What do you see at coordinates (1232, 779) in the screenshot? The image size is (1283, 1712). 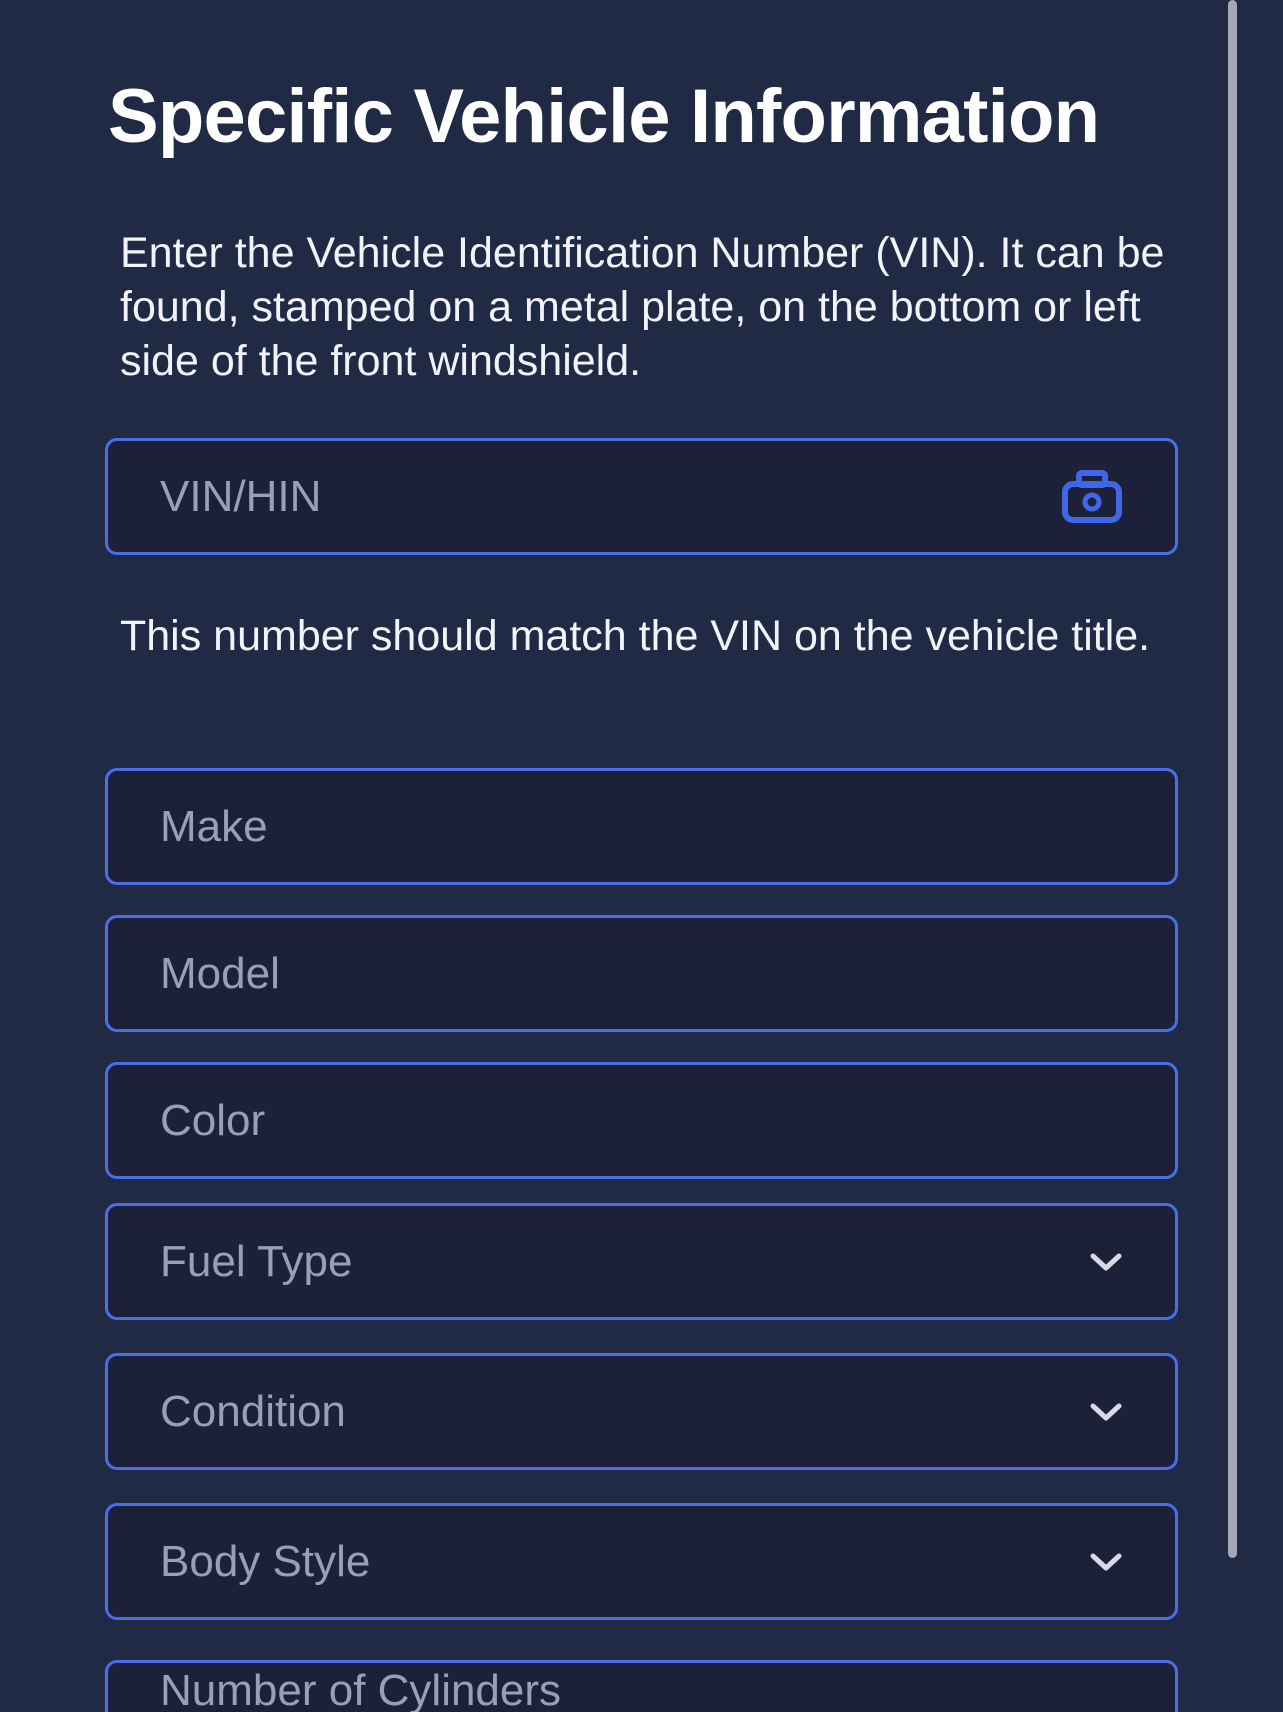 I see `scrollbar-thumb` at bounding box center [1232, 779].